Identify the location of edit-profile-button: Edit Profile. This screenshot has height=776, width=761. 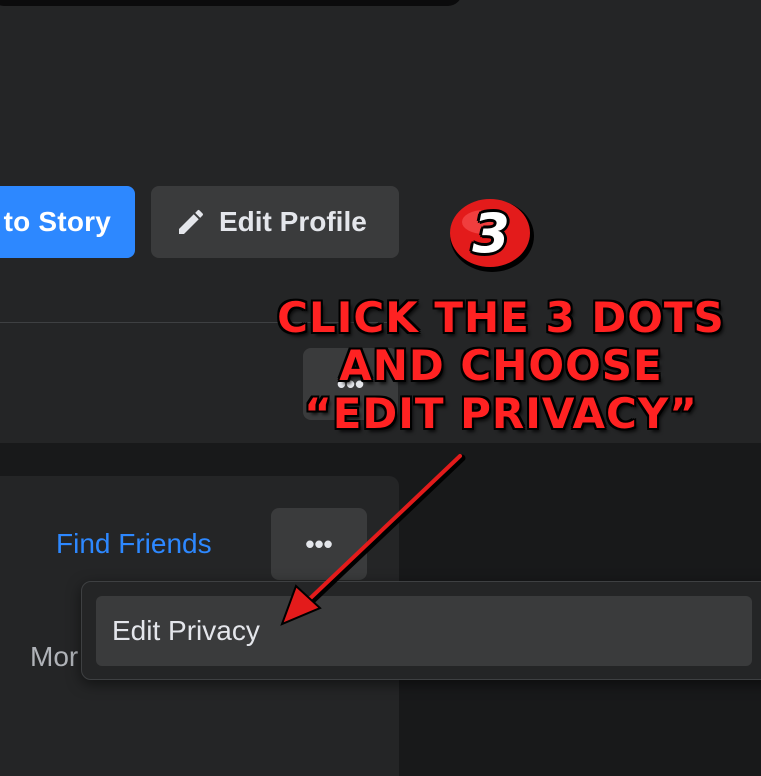
(275, 222).